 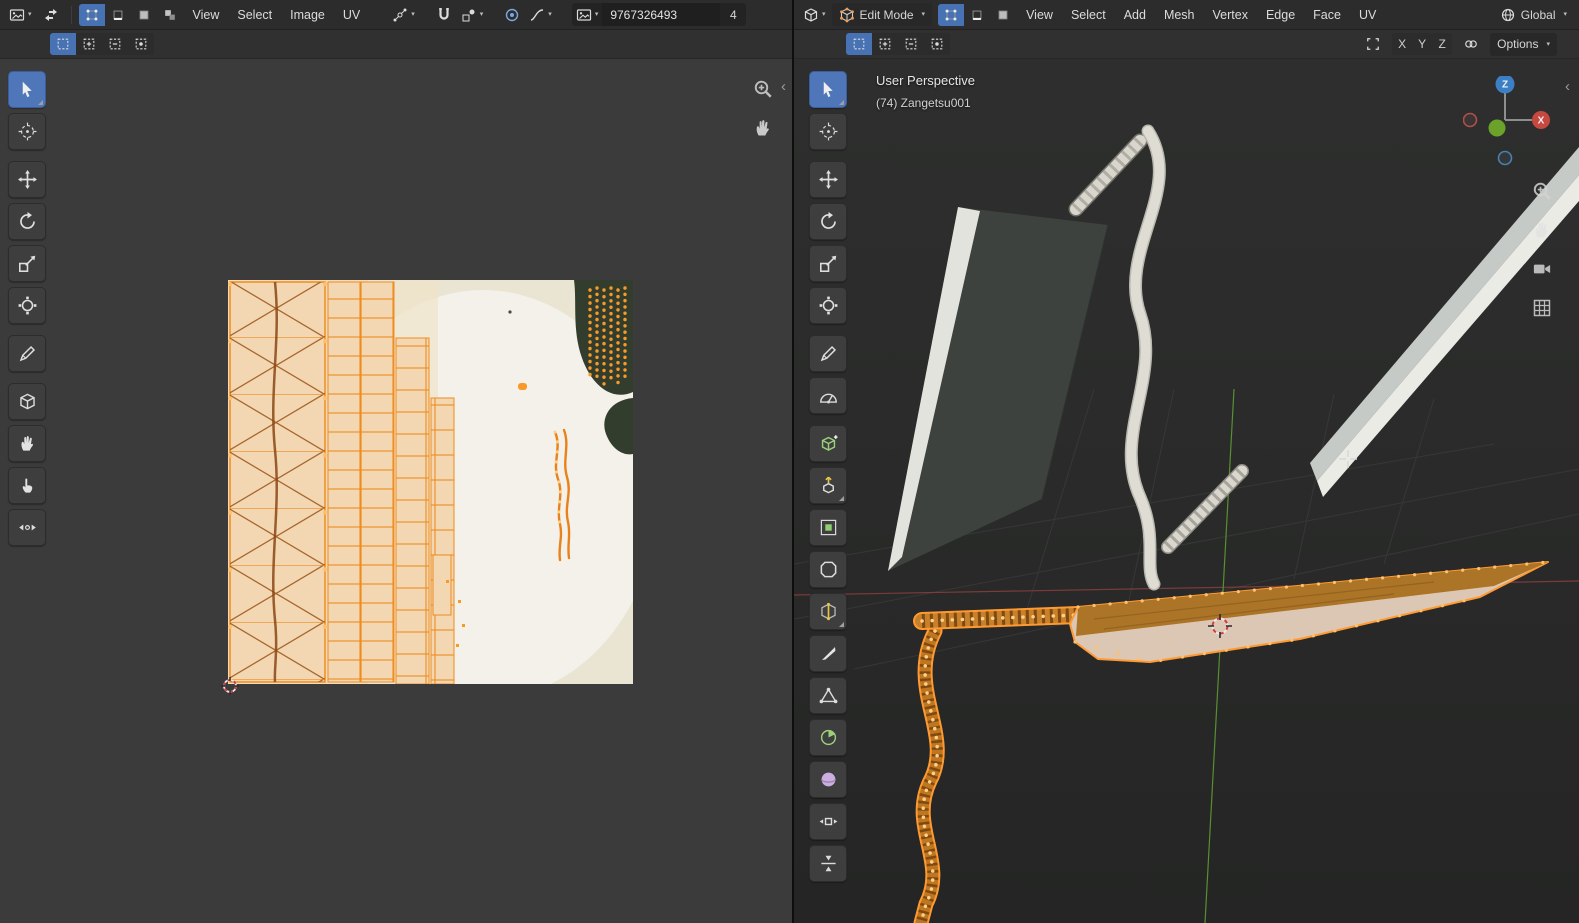 I want to click on uv-select-vertex-button, so click(x=91, y=14).